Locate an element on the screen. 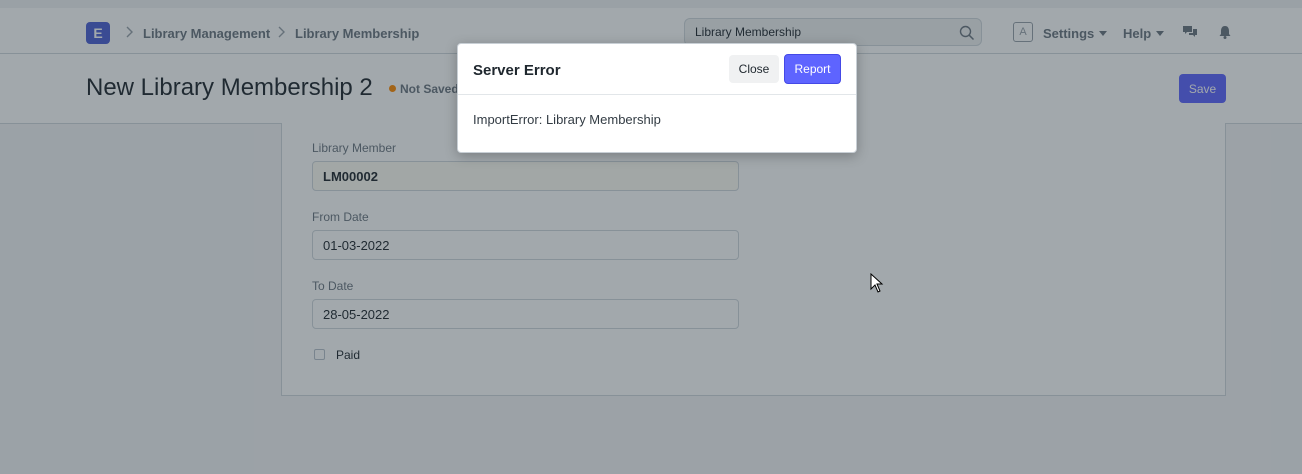 Image resolution: width=1302 pixels, height=474 pixels. dialog-title: Server Error is located at coordinates (517, 70).